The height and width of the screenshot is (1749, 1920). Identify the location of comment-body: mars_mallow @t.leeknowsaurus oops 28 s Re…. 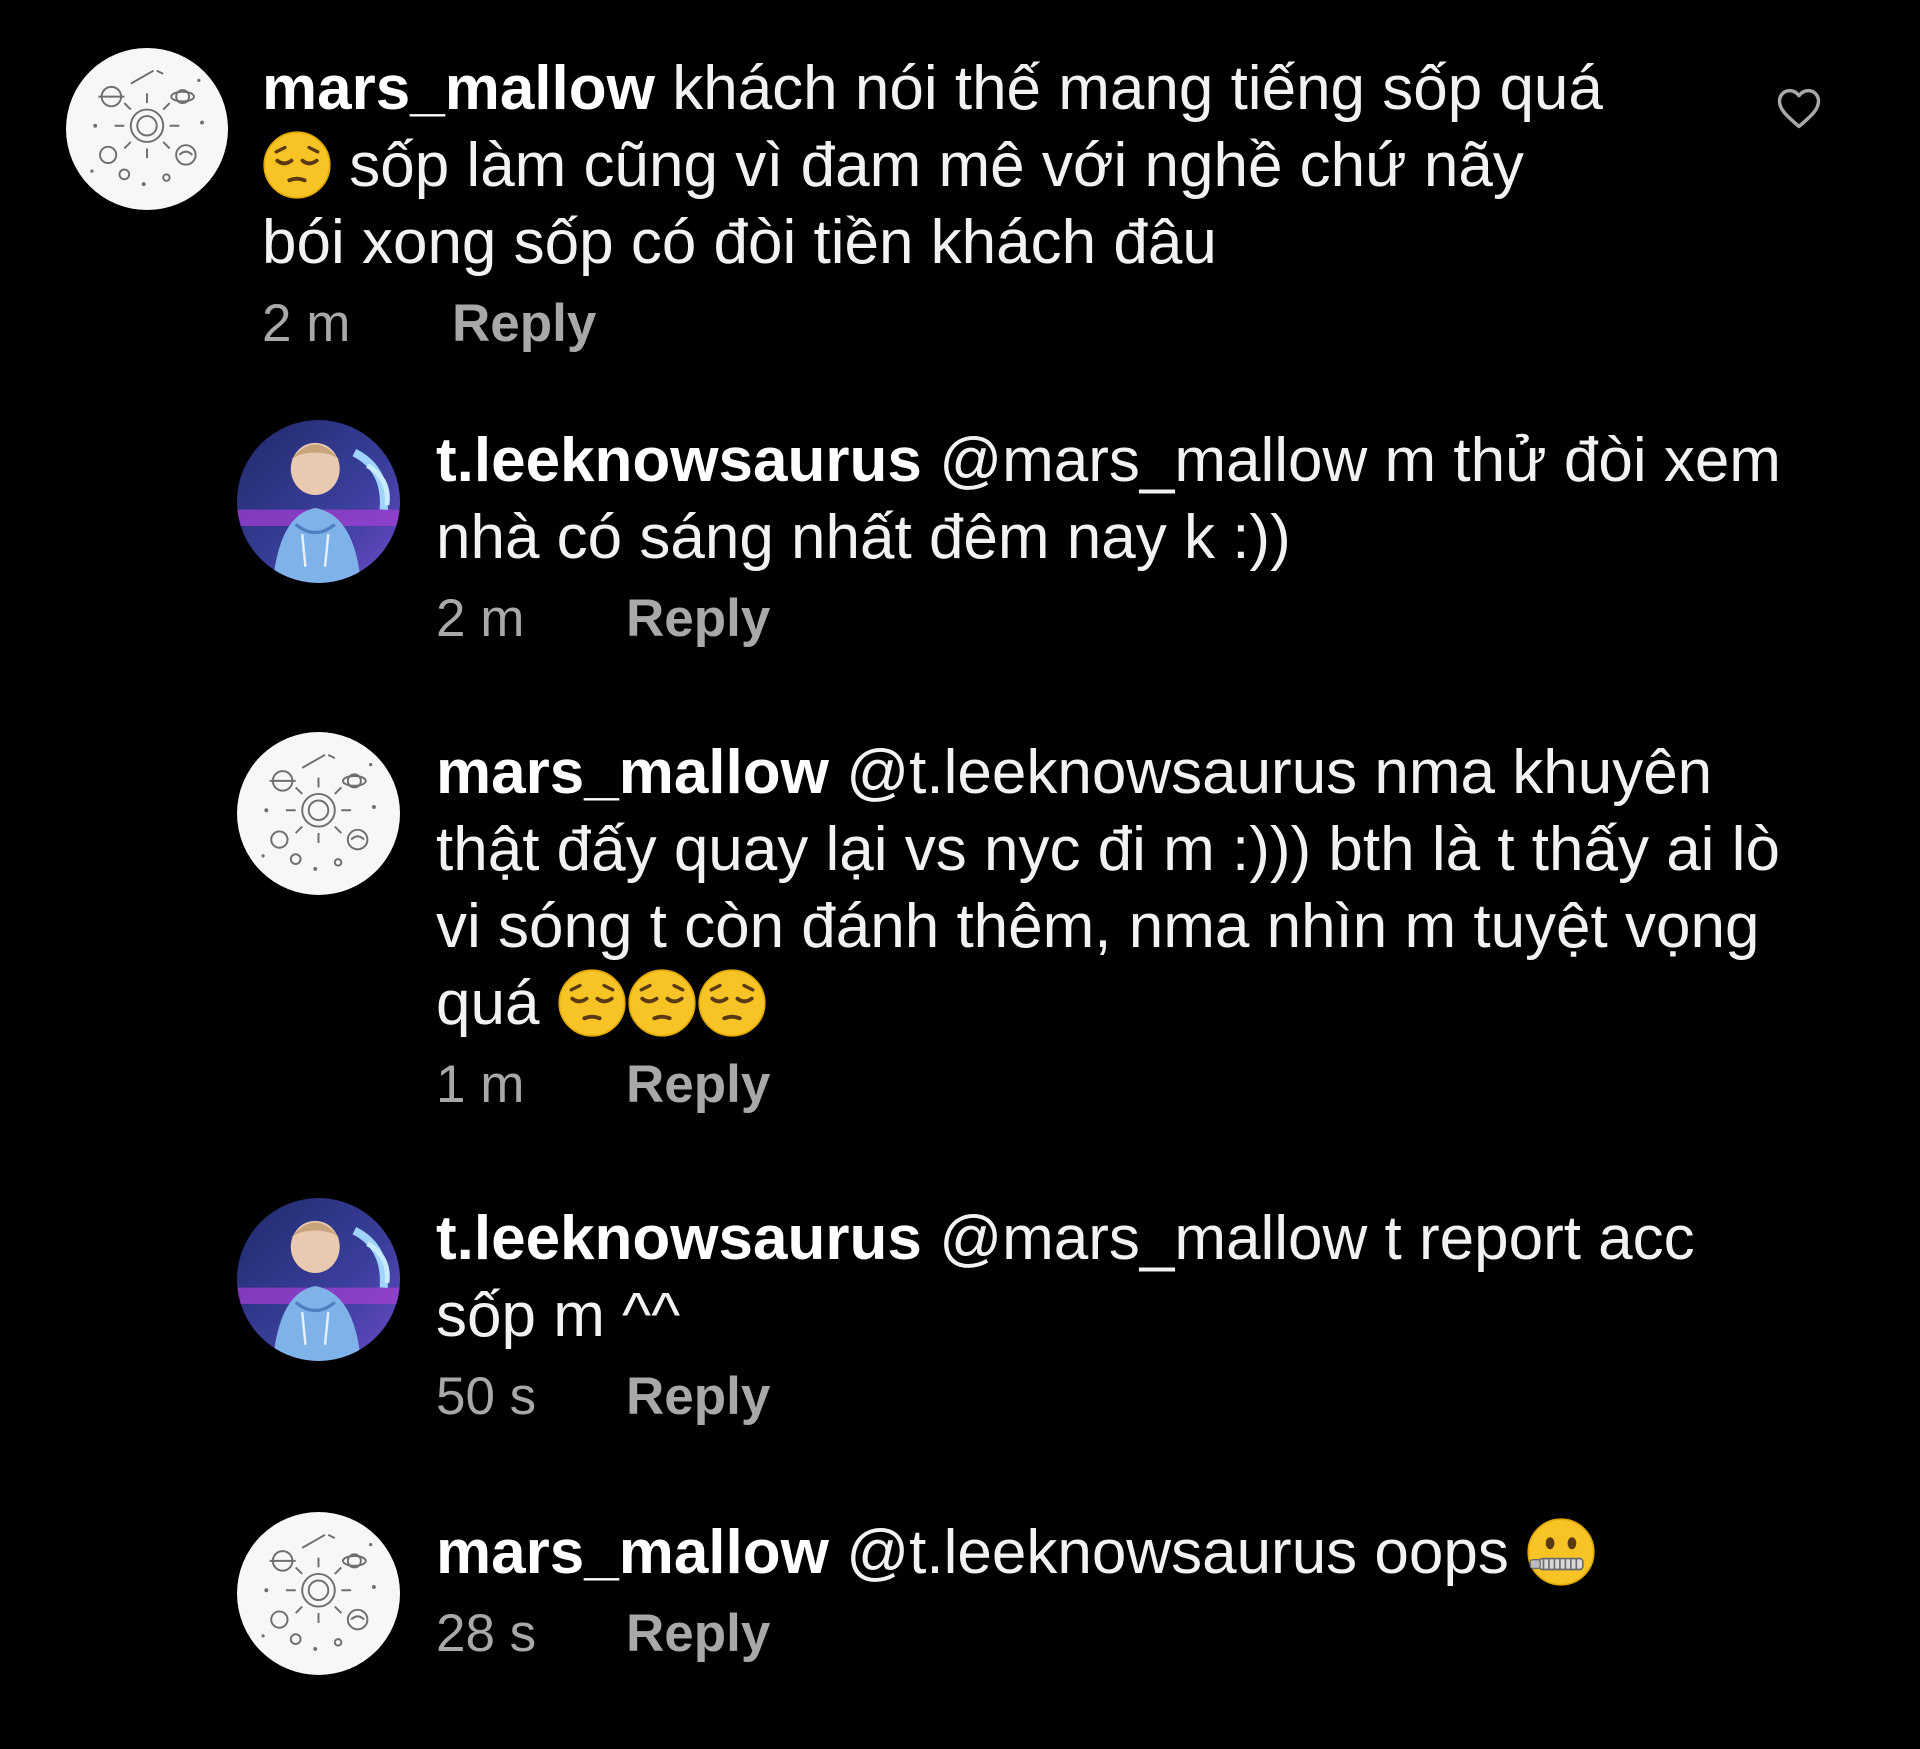
(1016, 1590).